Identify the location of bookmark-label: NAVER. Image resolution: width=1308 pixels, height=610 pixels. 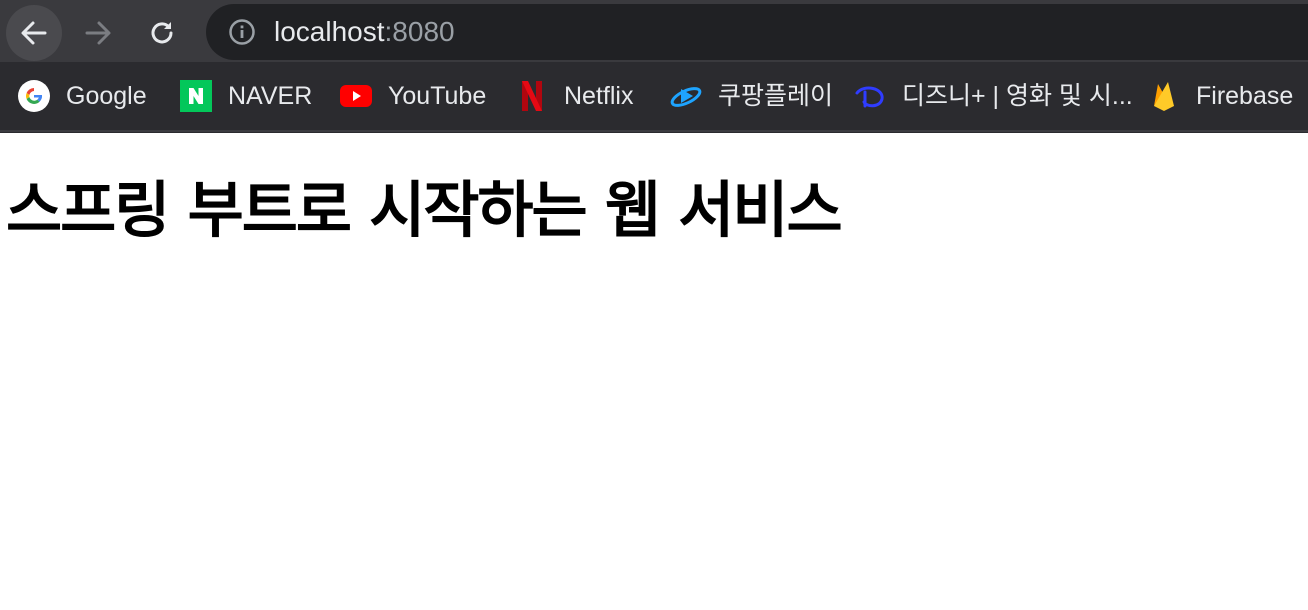
(270, 96).